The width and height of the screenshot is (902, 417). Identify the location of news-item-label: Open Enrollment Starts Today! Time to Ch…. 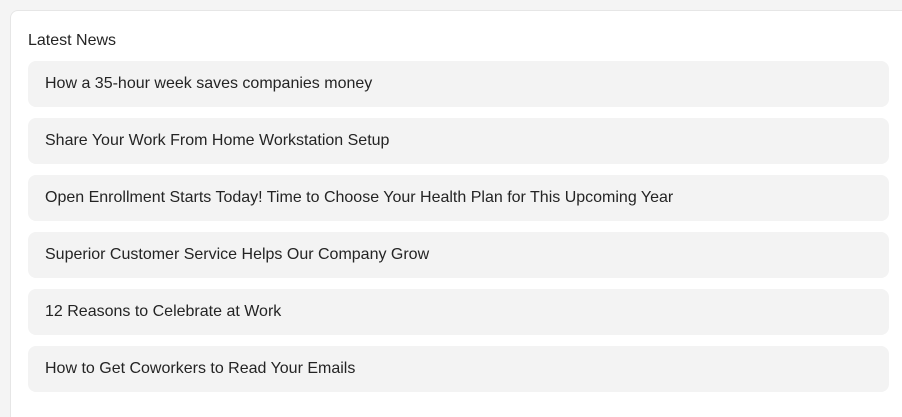
(359, 197).